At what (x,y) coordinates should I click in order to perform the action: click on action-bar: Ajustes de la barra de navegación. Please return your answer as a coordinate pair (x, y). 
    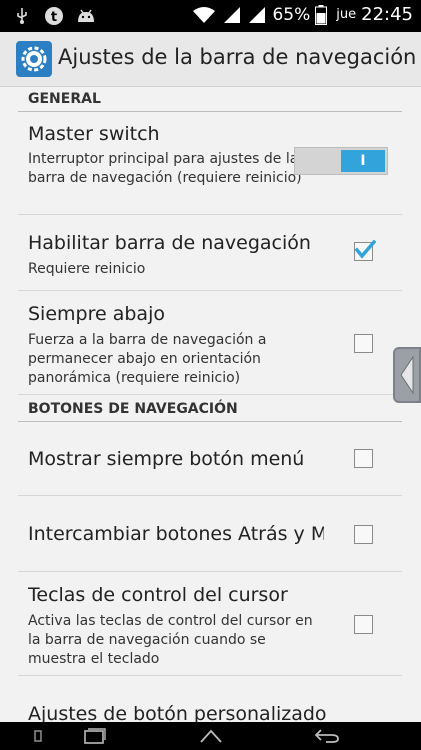
    Looking at the image, I should click on (210, 59).